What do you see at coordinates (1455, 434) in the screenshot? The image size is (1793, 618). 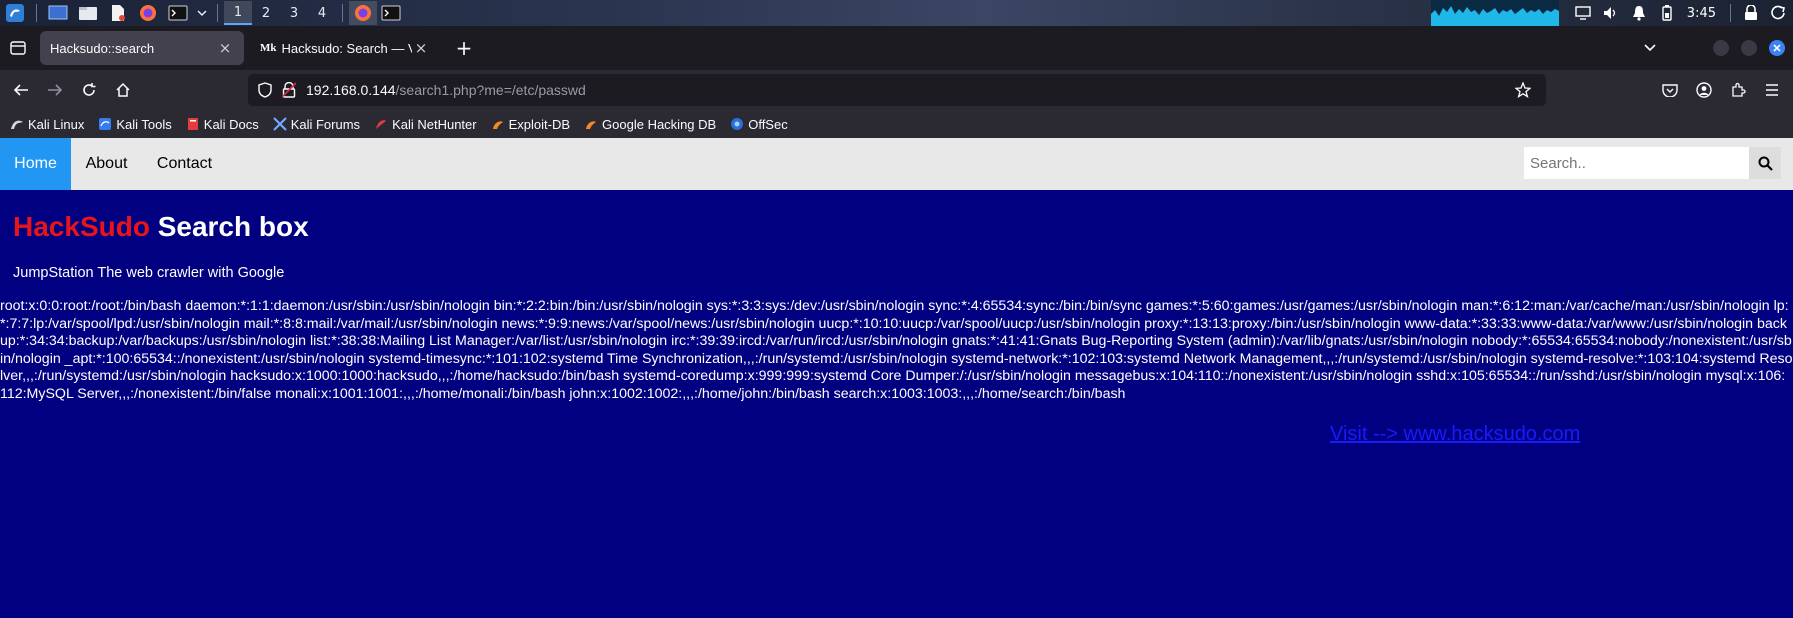 I see `visit-hacksudo-link: Visit --> www.hacksudo.com` at bounding box center [1455, 434].